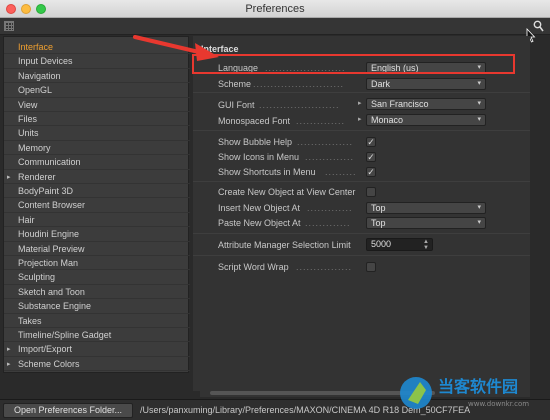 The image size is (550, 420). I want to click on script-wrap-checkbox, so click(371, 267).